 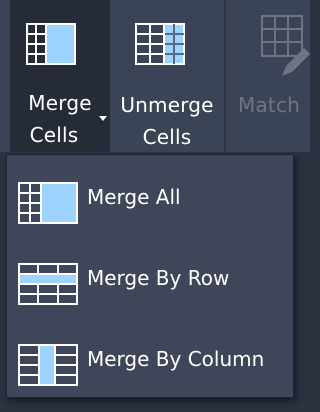 I want to click on unmerge-cells-label-line1: Unmerge, so click(x=167, y=105).